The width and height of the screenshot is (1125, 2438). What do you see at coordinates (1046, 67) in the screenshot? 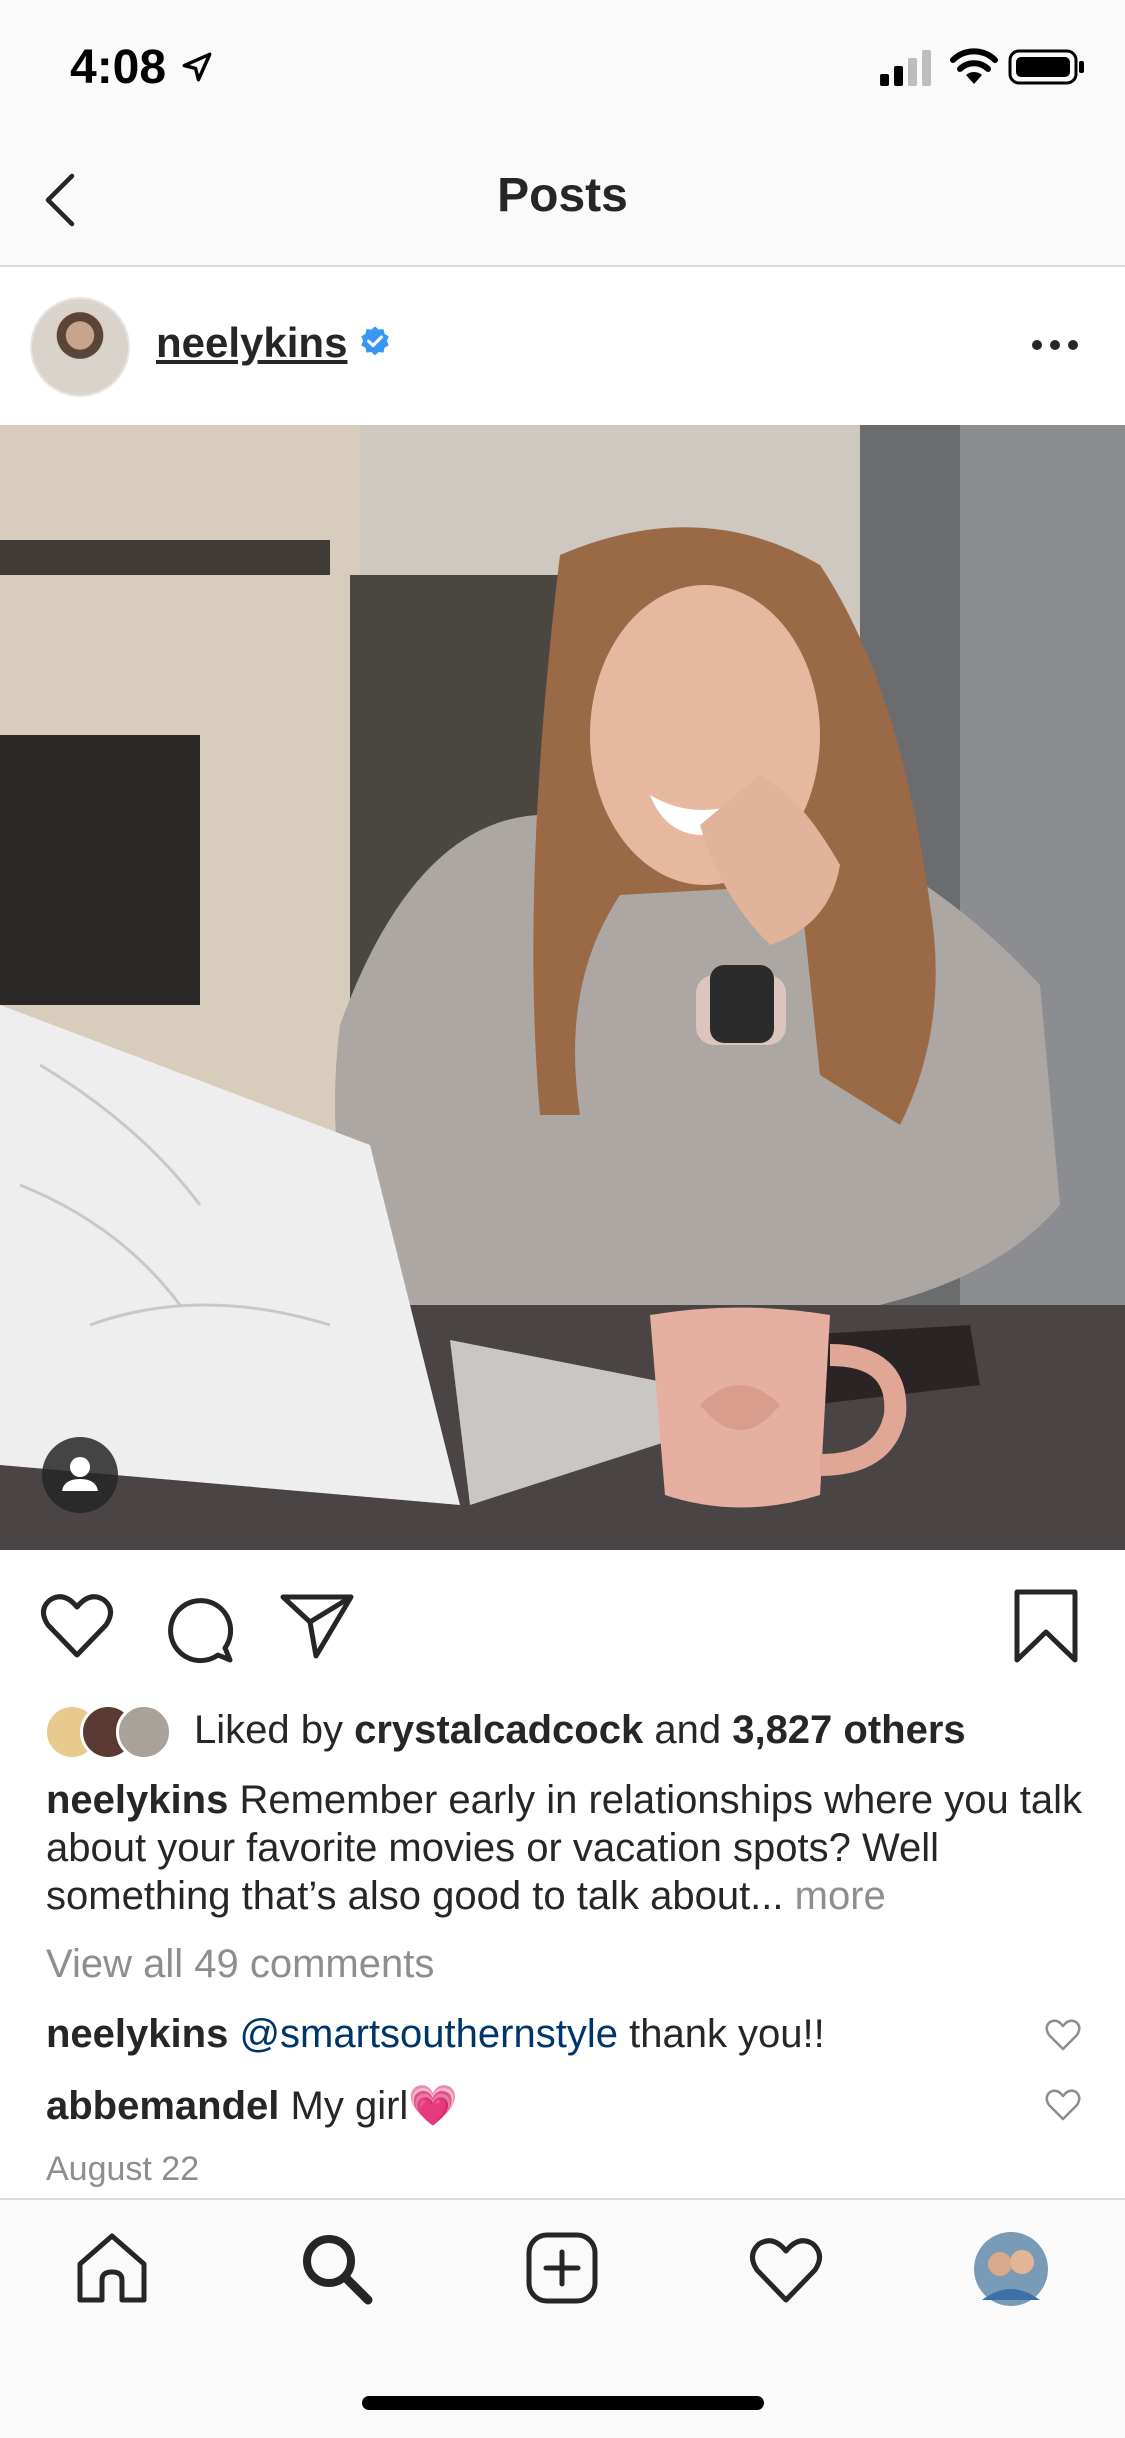
I see `battery-icon` at bounding box center [1046, 67].